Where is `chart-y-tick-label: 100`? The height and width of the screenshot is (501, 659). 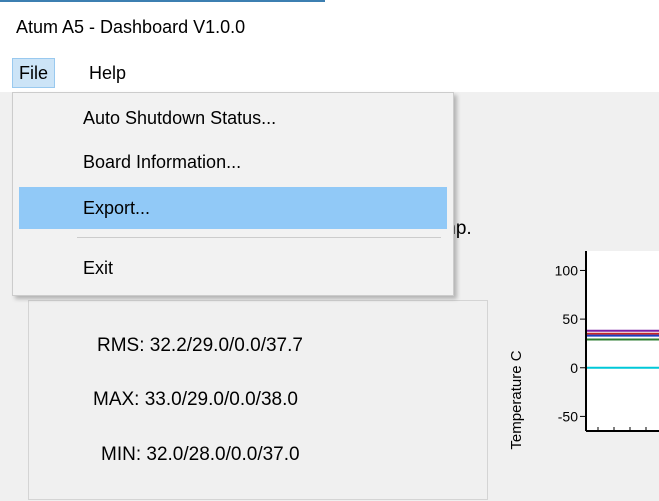
chart-y-tick-label: 100 is located at coordinates (567, 270).